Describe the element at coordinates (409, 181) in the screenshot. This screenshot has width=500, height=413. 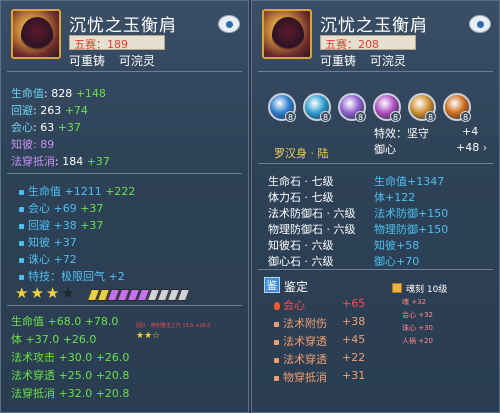
I see `stone-effect: 生命值+1347` at that location.